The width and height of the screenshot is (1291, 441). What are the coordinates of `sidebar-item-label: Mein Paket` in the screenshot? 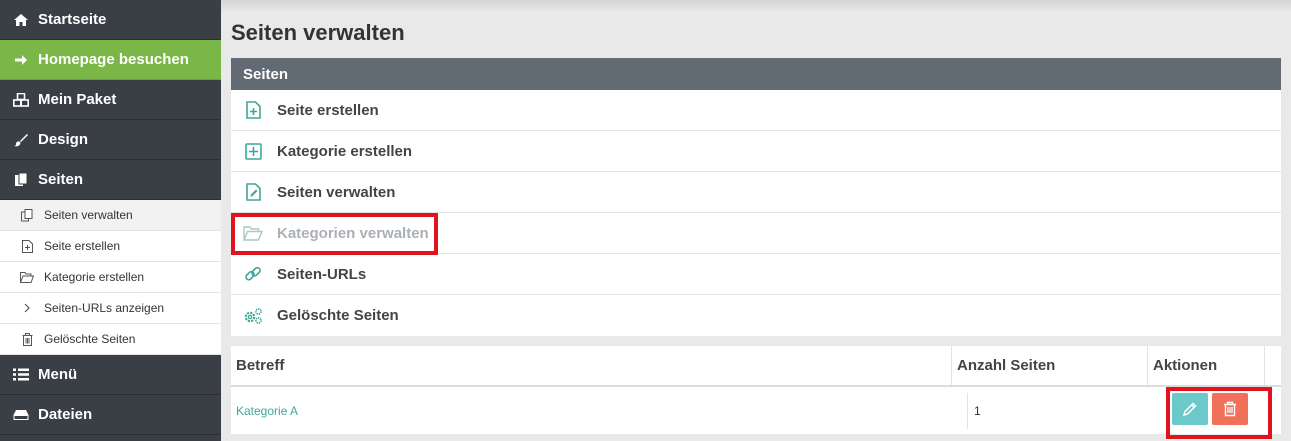 It's located at (77, 99).